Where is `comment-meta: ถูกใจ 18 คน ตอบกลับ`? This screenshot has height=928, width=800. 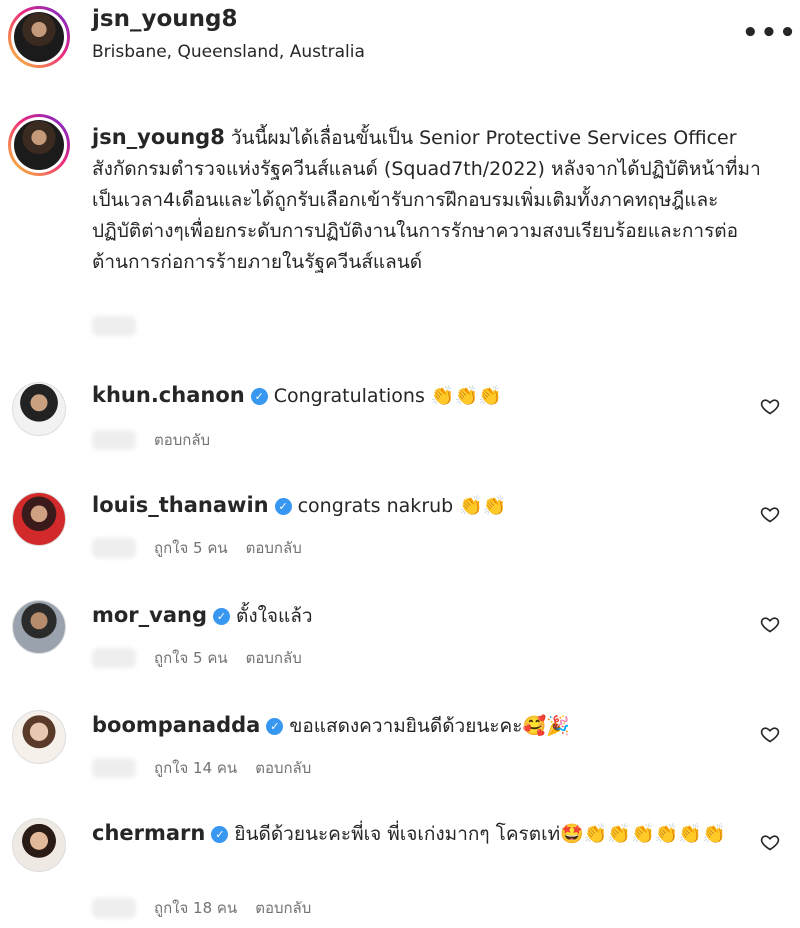
comment-meta: ถูกใจ 18 คน ตอบกลับ is located at coordinates (201, 908).